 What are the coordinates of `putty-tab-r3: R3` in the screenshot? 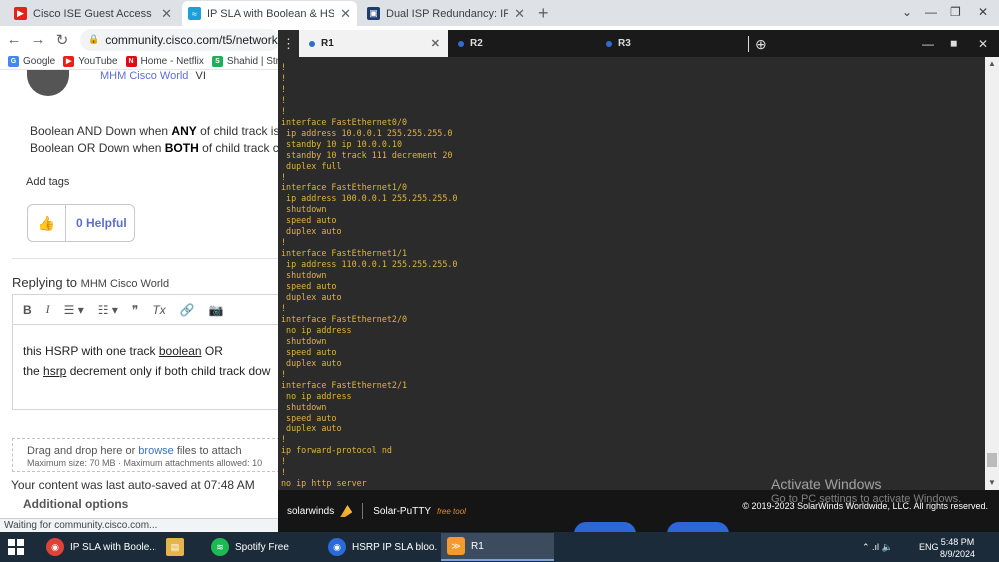 It's located at (670, 43).